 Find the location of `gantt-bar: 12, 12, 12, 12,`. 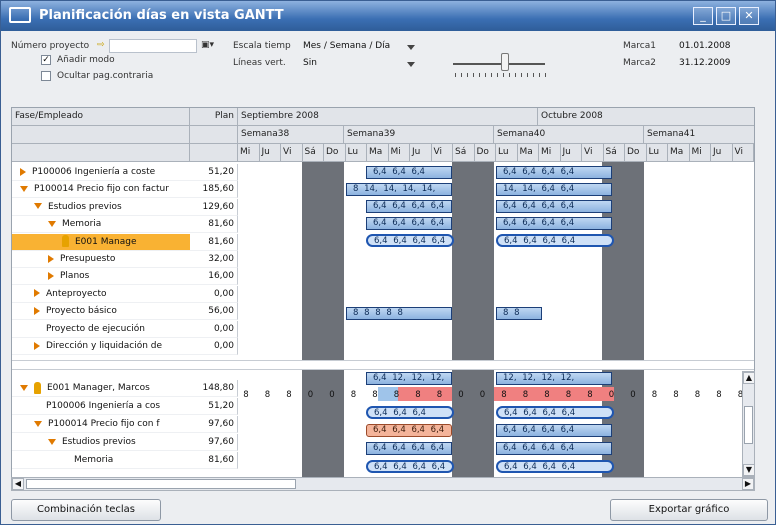

gantt-bar: 12, 12, 12, 12, is located at coordinates (554, 378).